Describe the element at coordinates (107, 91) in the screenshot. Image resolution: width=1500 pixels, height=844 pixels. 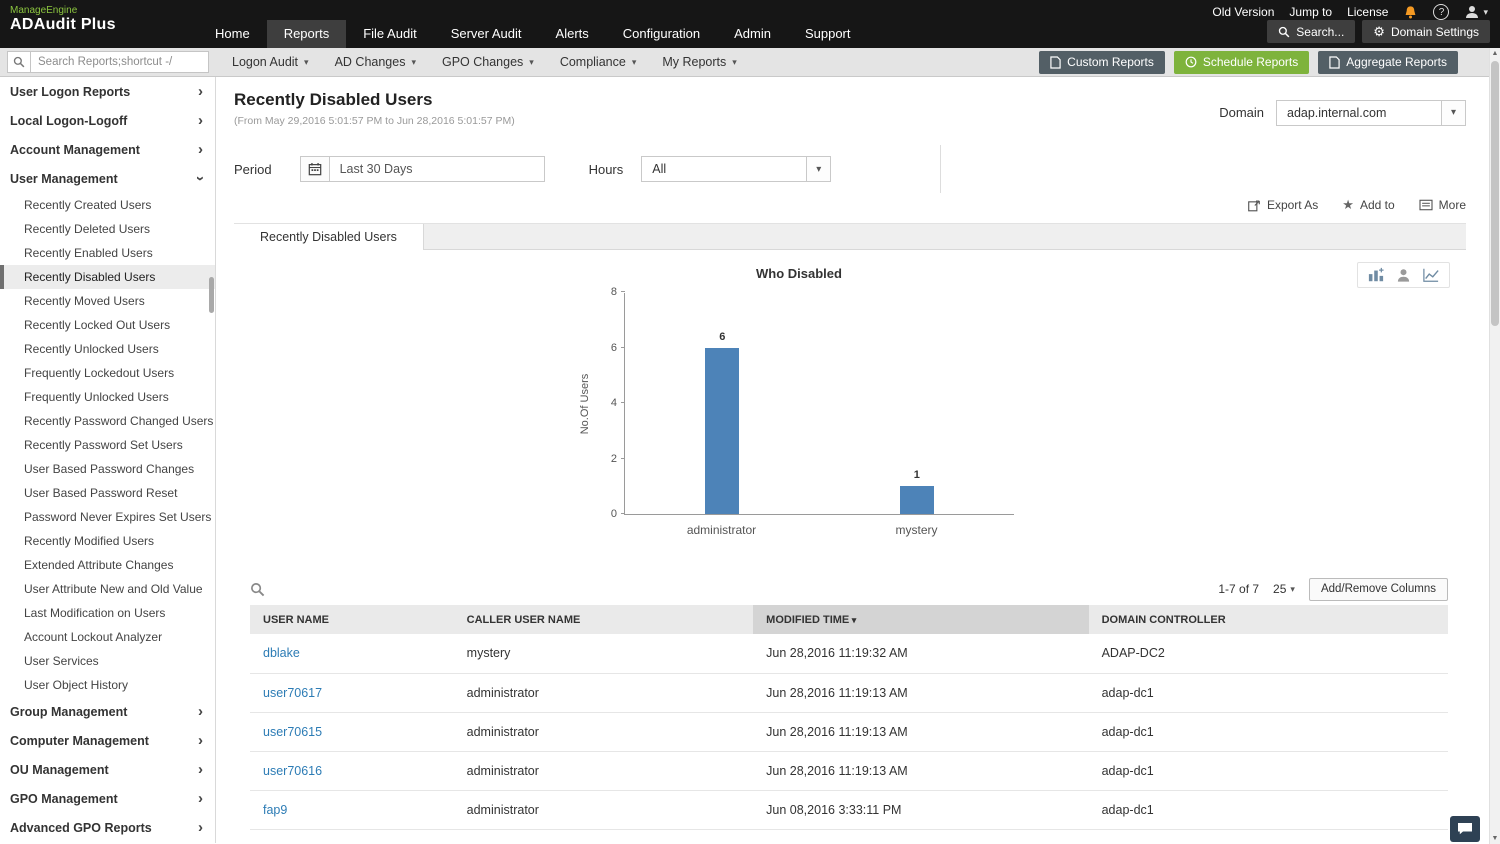
I see `sidebar-group-user-logon-reports: User Logon Reports ›` at that location.